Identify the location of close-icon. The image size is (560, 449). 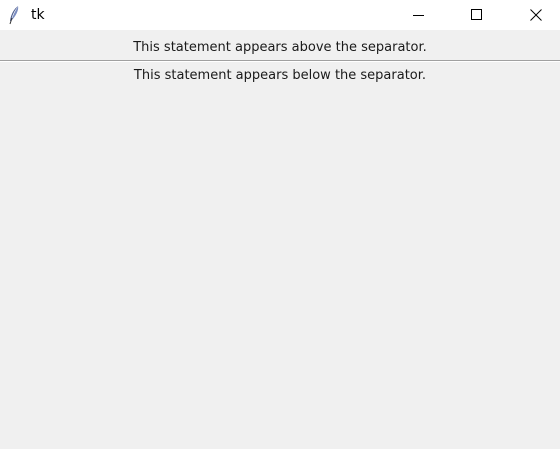
(536, 15).